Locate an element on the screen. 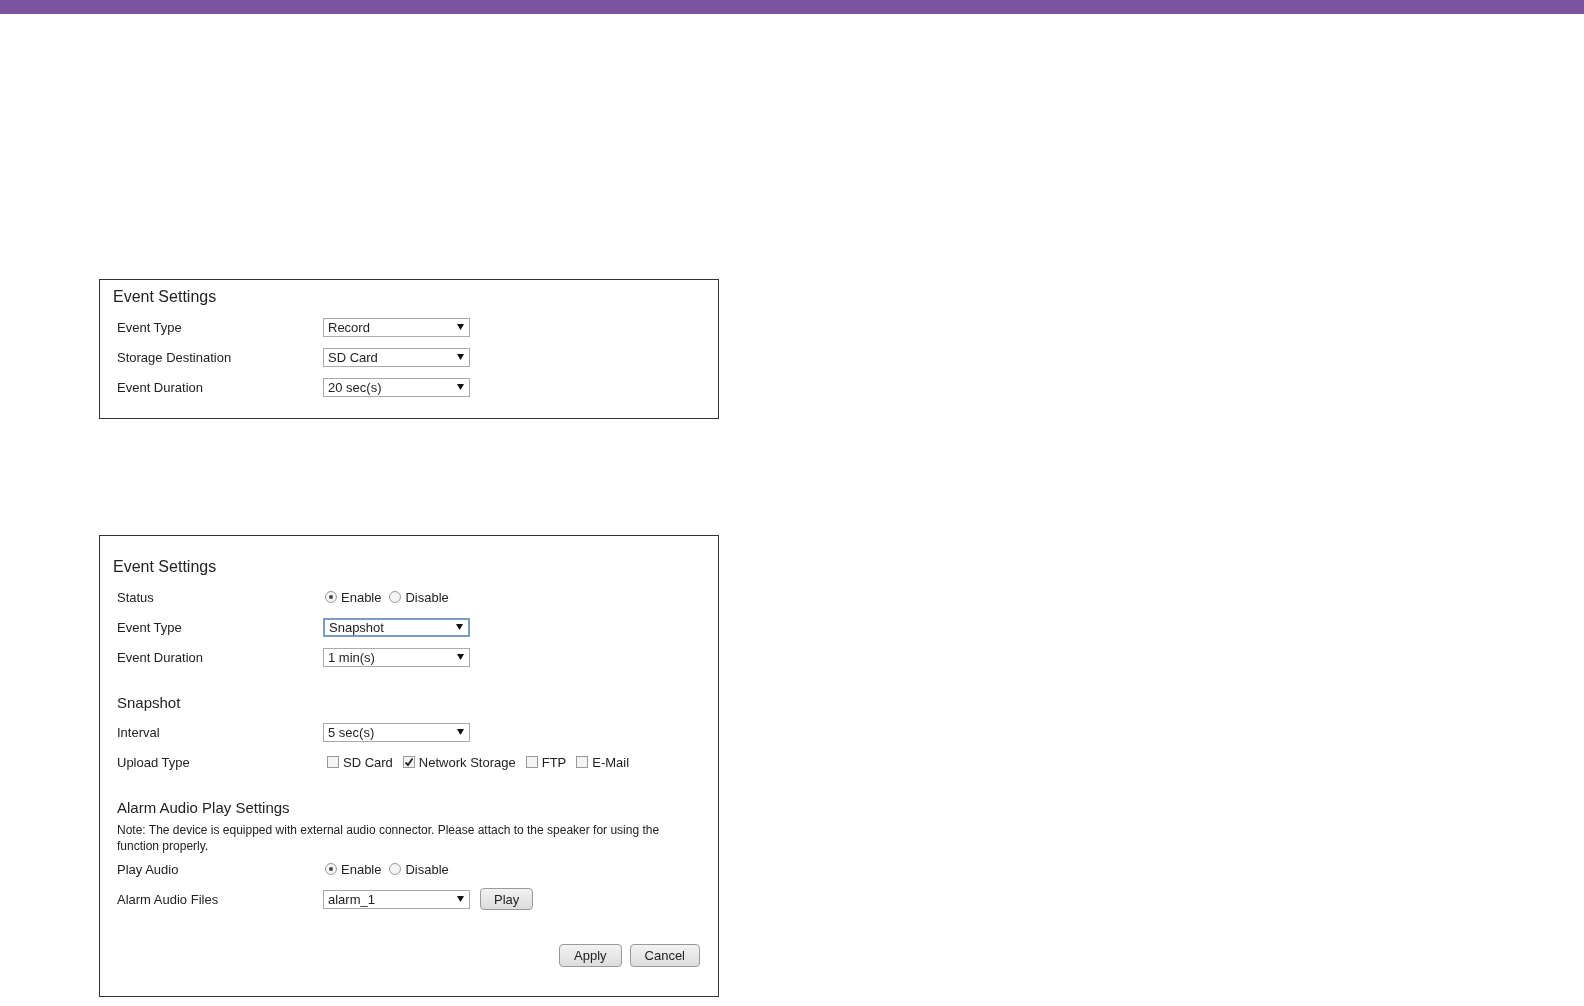  section-heading: Alarm Audio Play Settings is located at coordinates (204, 807).